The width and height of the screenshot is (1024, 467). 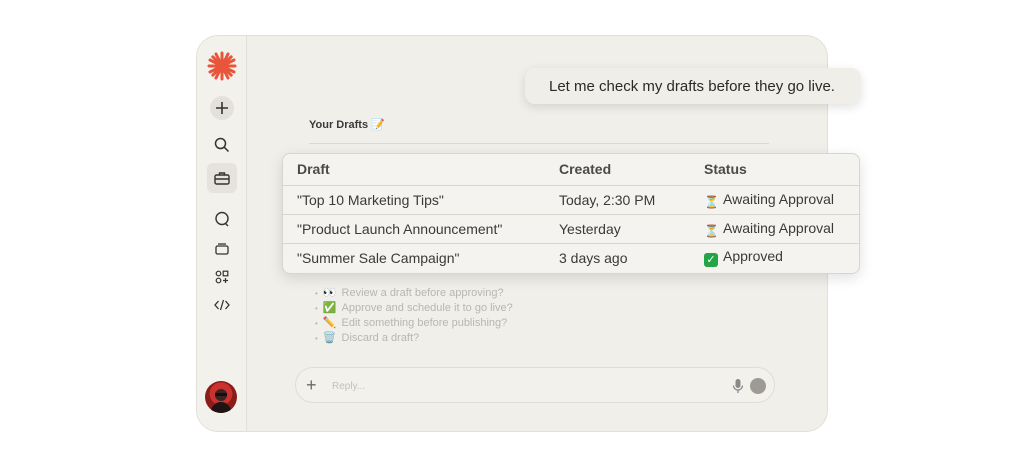 What do you see at coordinates (221, 397) in the screenshot?
I see `avatar` at bounding box center [221, 397].